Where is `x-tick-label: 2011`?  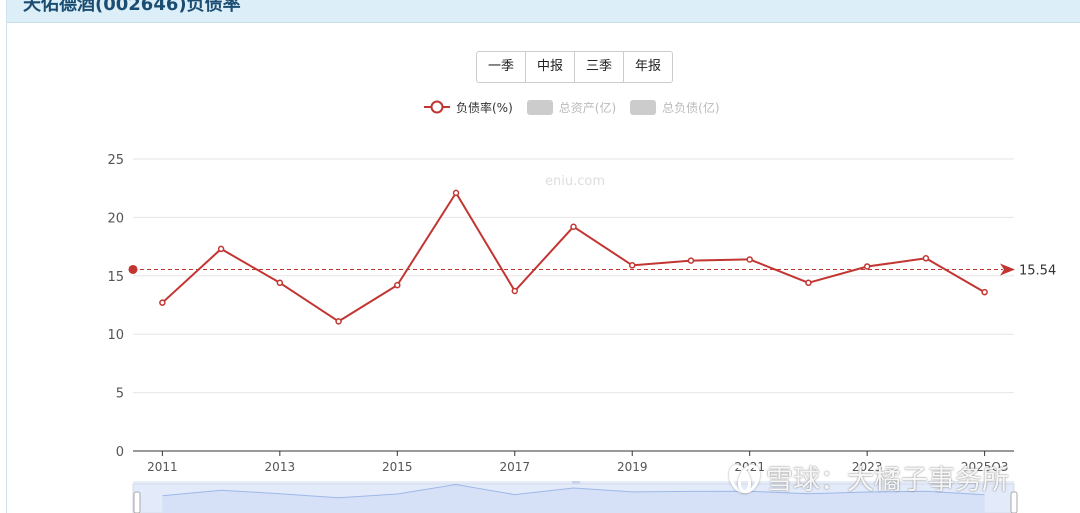
x-tick-label: 2011 is located at coordinates (162, 467).